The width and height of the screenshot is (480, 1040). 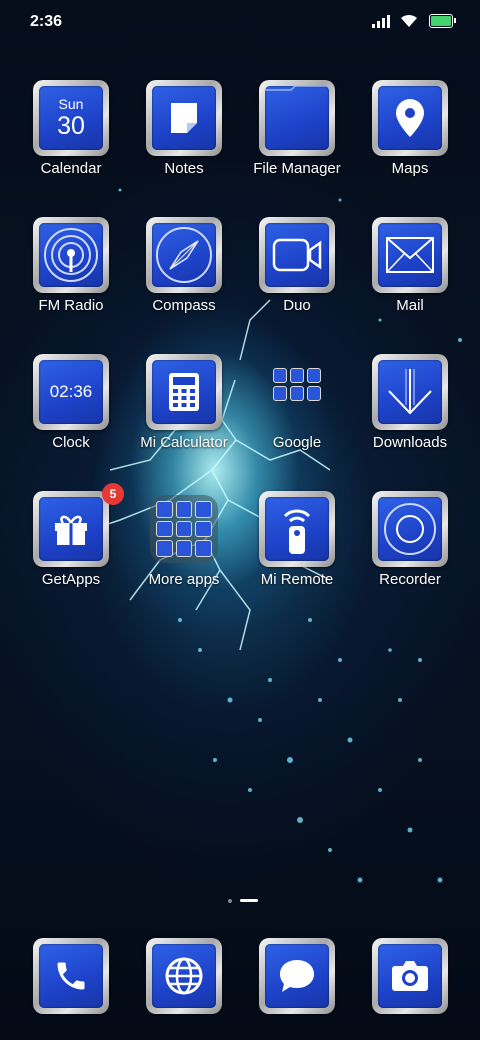 I want to click on camera-icon, so click(x=410, y=976).